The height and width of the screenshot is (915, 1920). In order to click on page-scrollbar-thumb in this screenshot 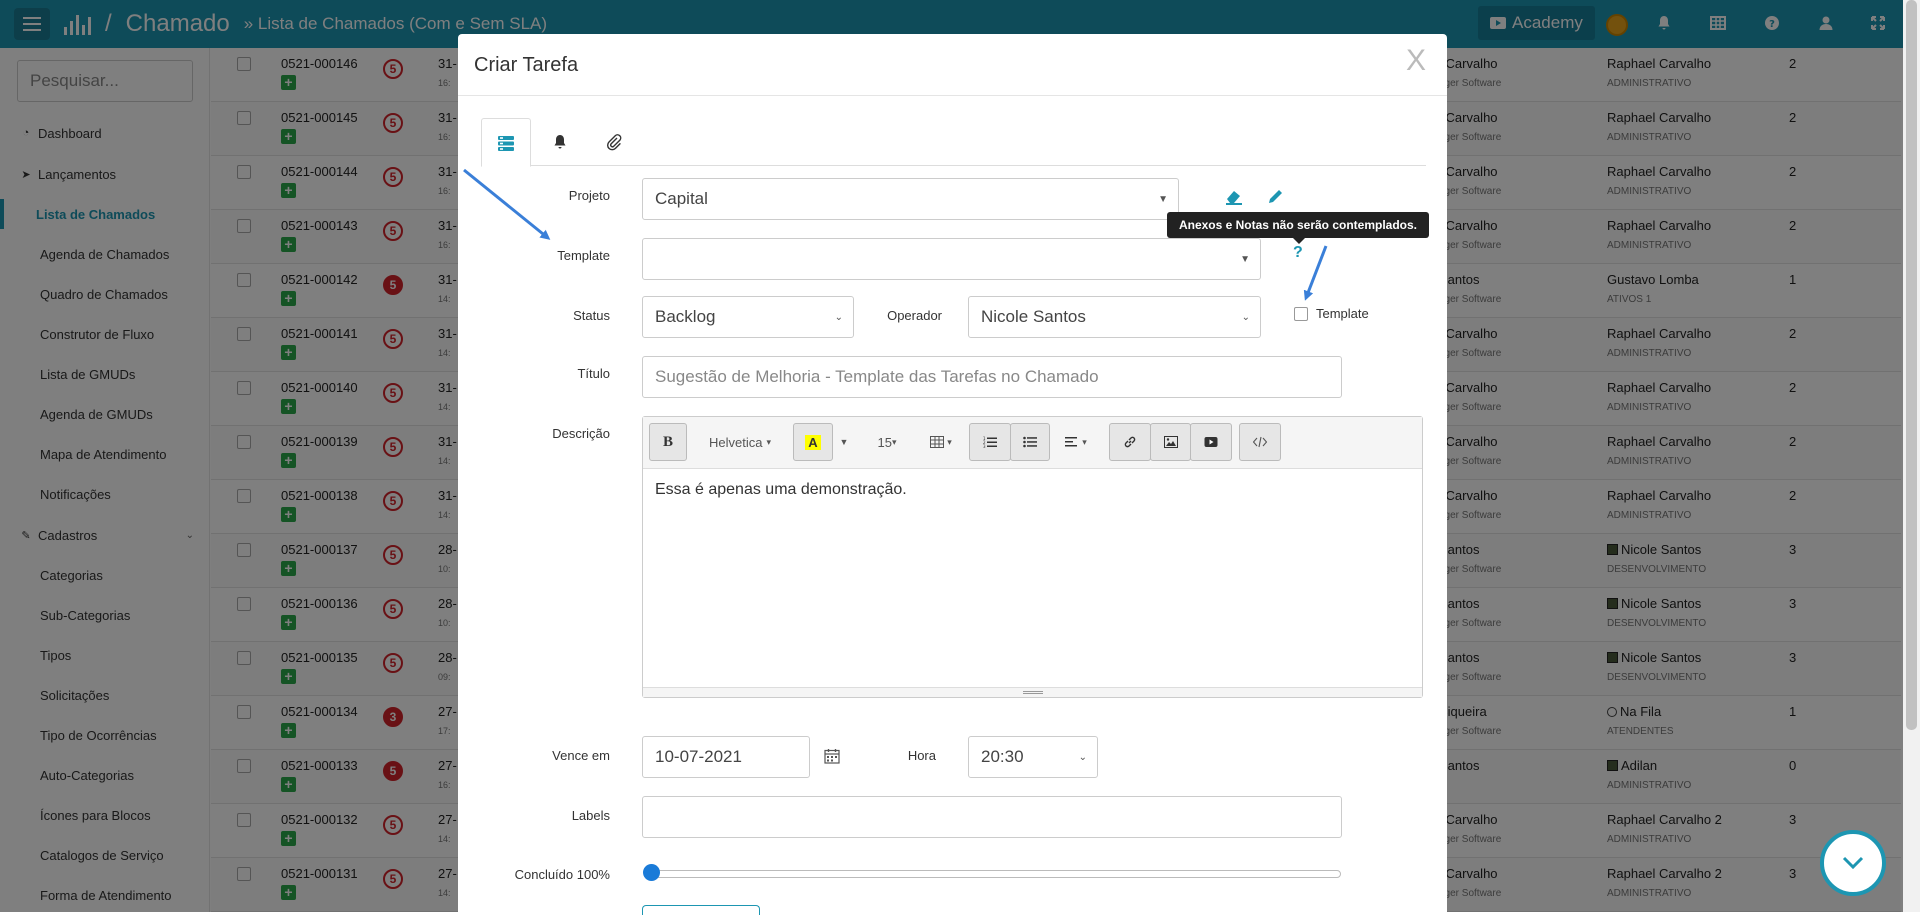, I will do `click(1911, 365)`.